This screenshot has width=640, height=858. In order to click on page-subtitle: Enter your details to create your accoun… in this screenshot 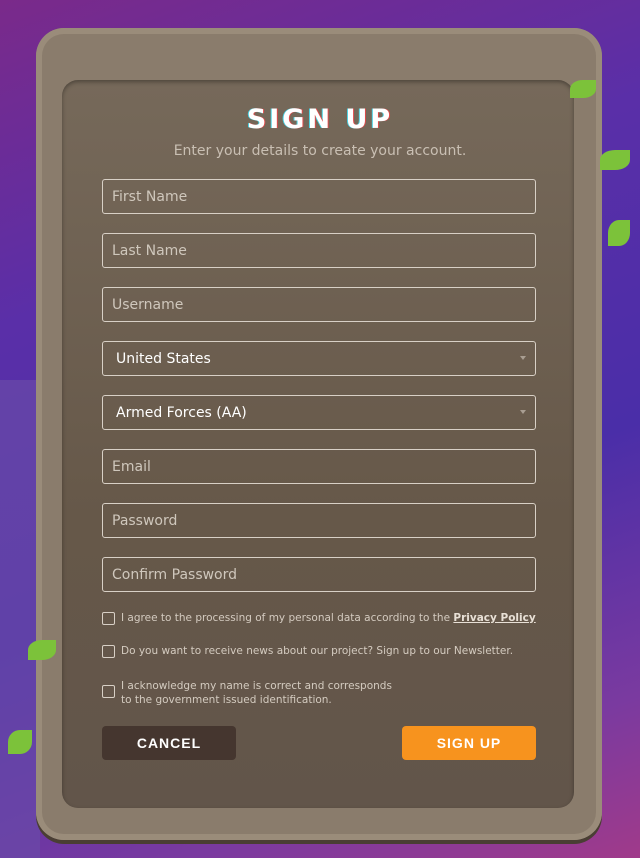, I will do `click(320, 151)`.